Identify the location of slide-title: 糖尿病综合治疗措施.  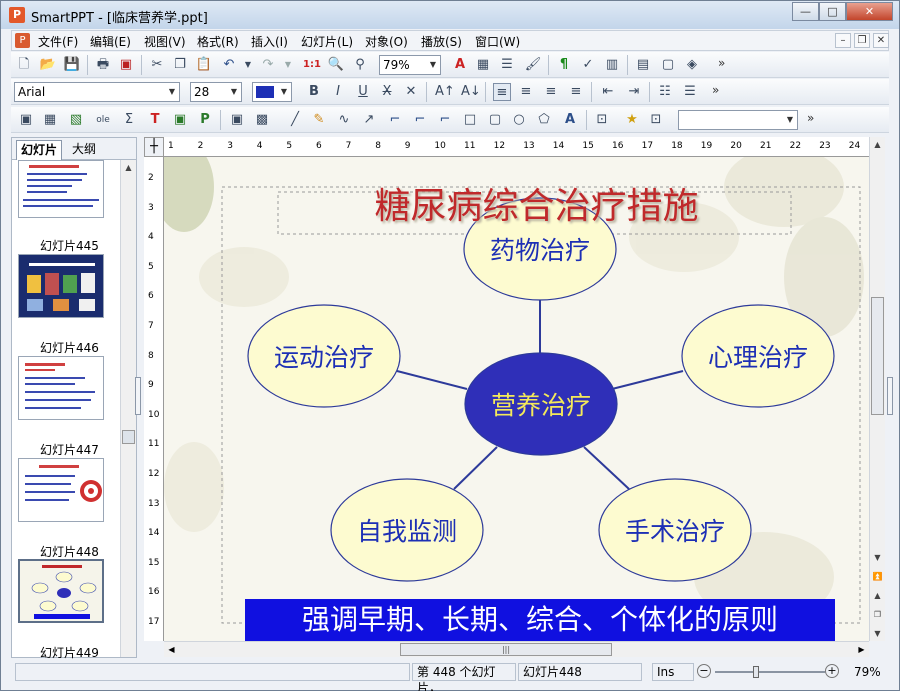
(536, 208).